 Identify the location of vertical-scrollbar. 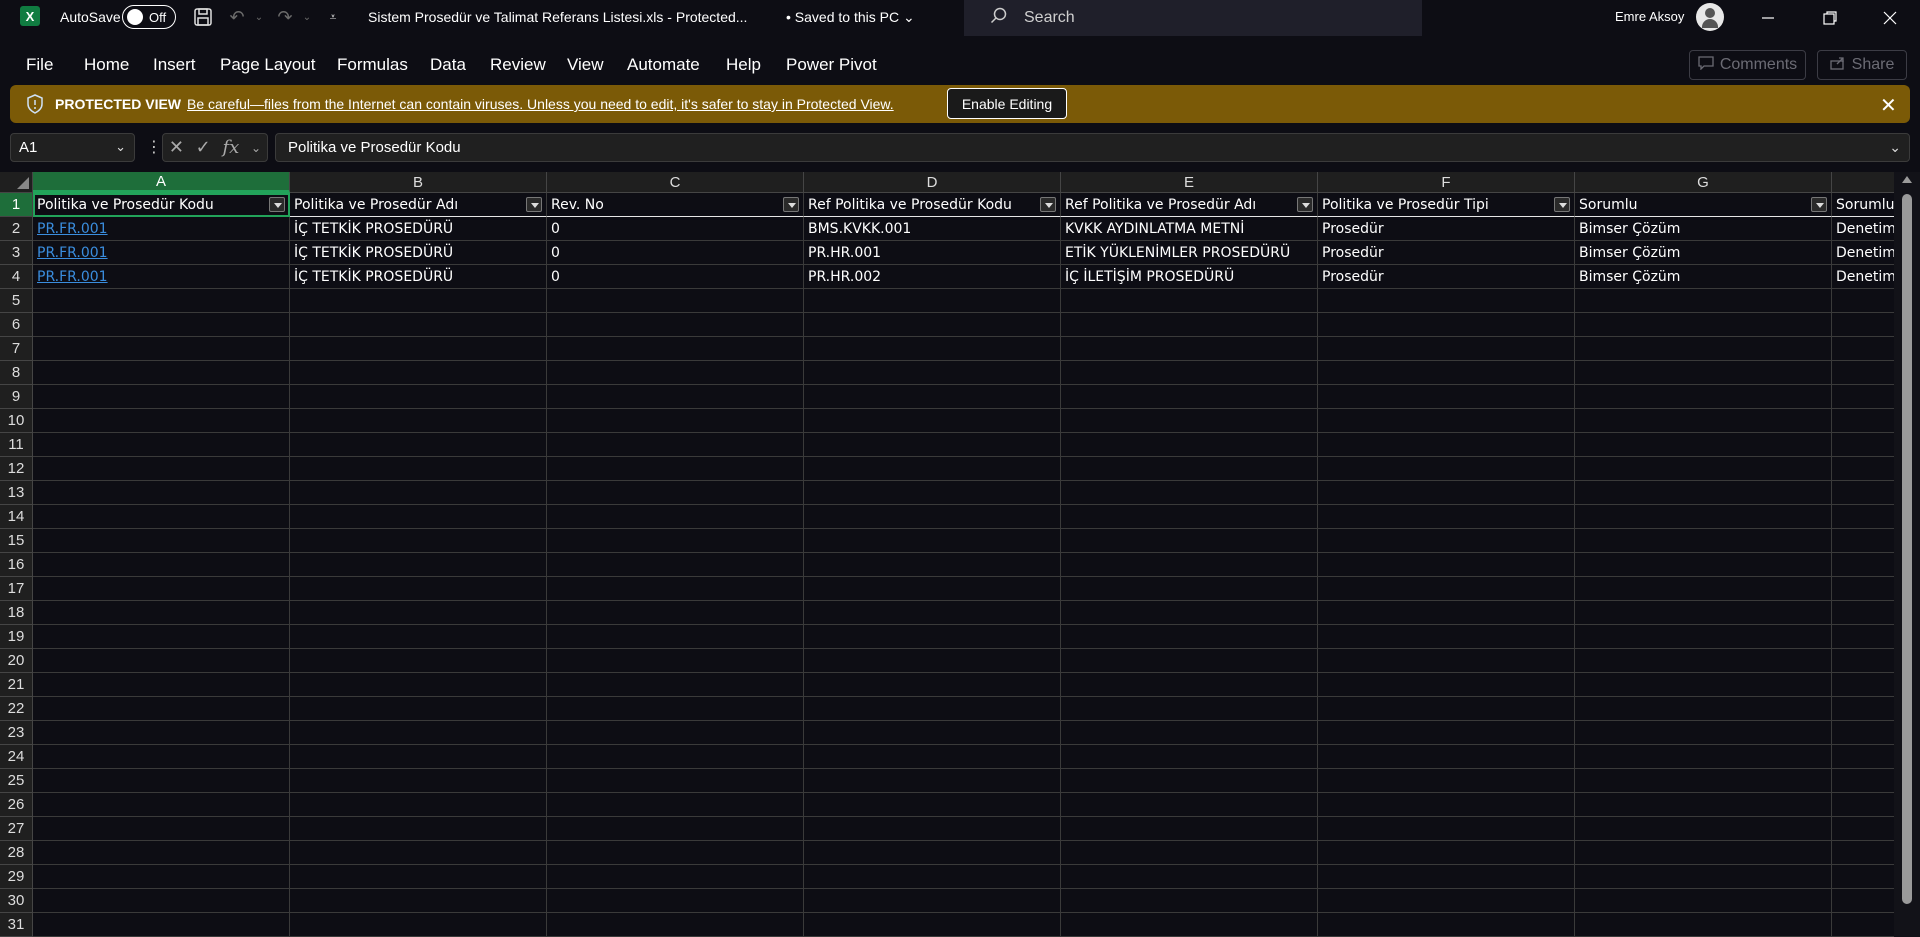
(1907, 554).